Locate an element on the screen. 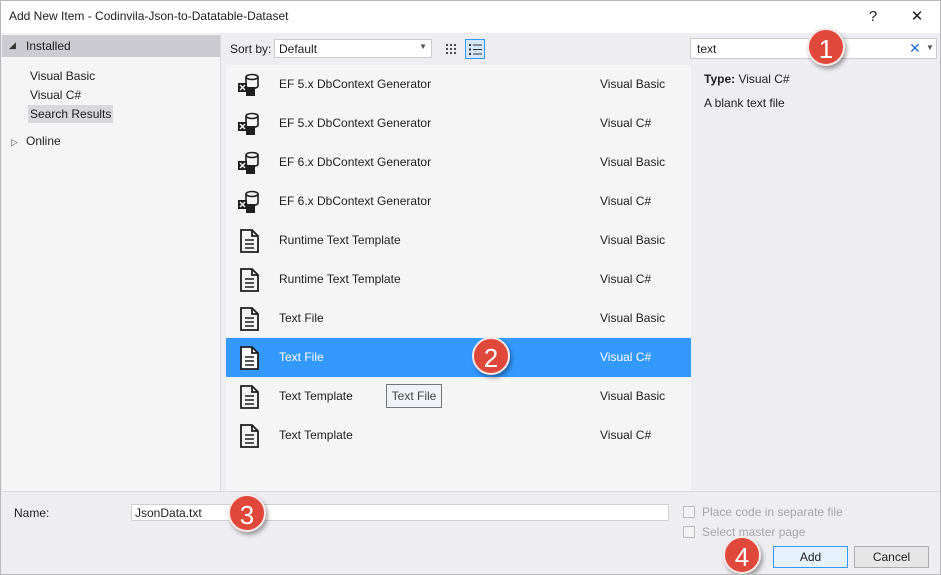 This screenshot has width=941, height=575. tree-item-visual-basic: Visual Basic is located at coordinates (62, 76).